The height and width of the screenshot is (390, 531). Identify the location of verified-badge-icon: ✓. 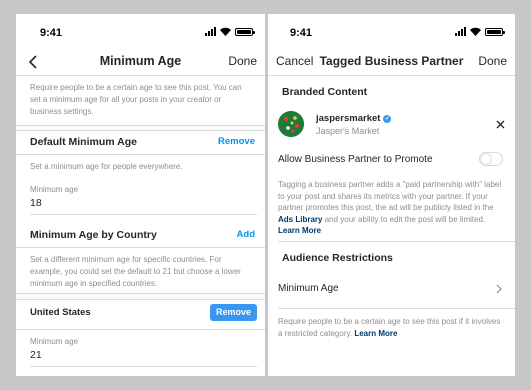
(387, 119).